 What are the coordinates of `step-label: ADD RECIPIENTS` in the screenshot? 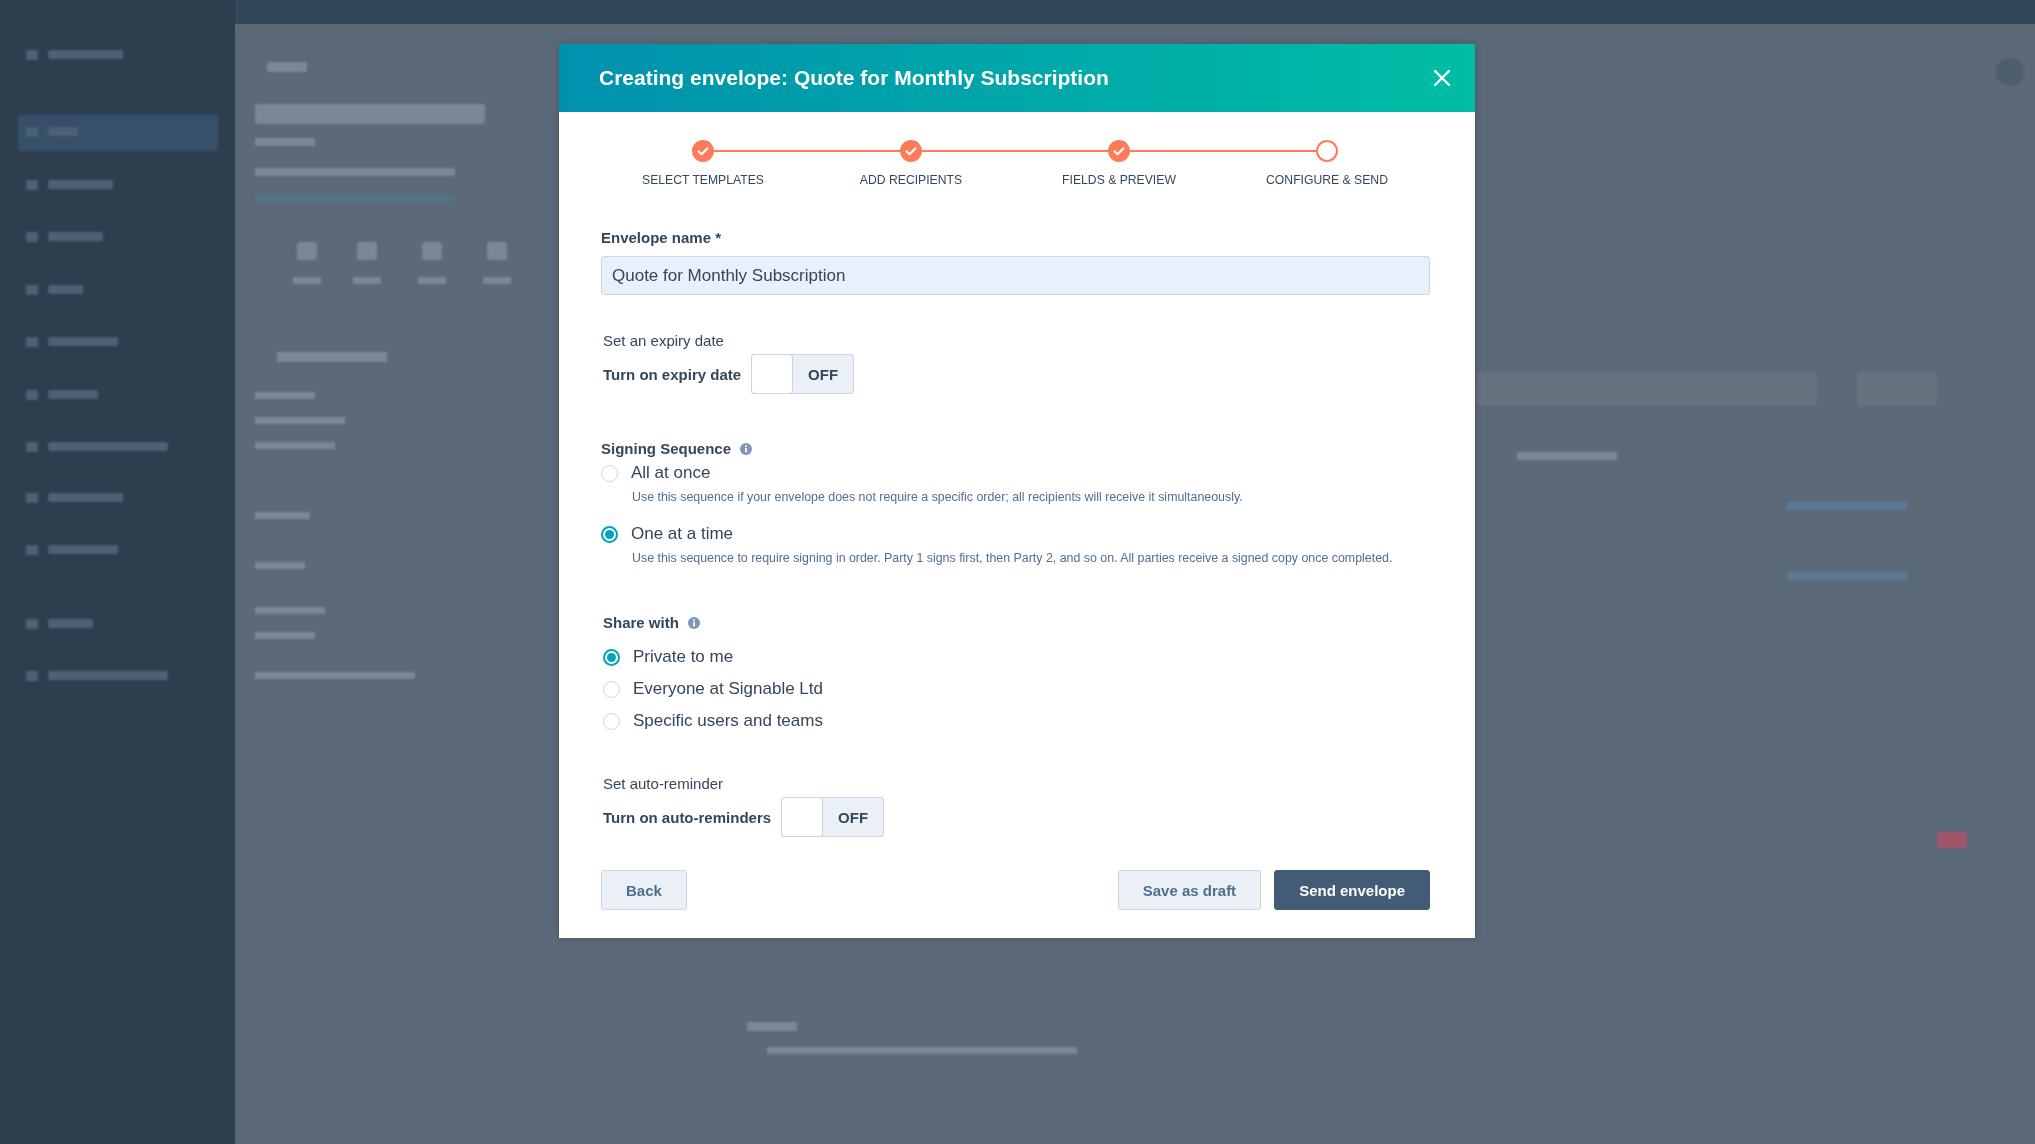 It's located at (911, 180).